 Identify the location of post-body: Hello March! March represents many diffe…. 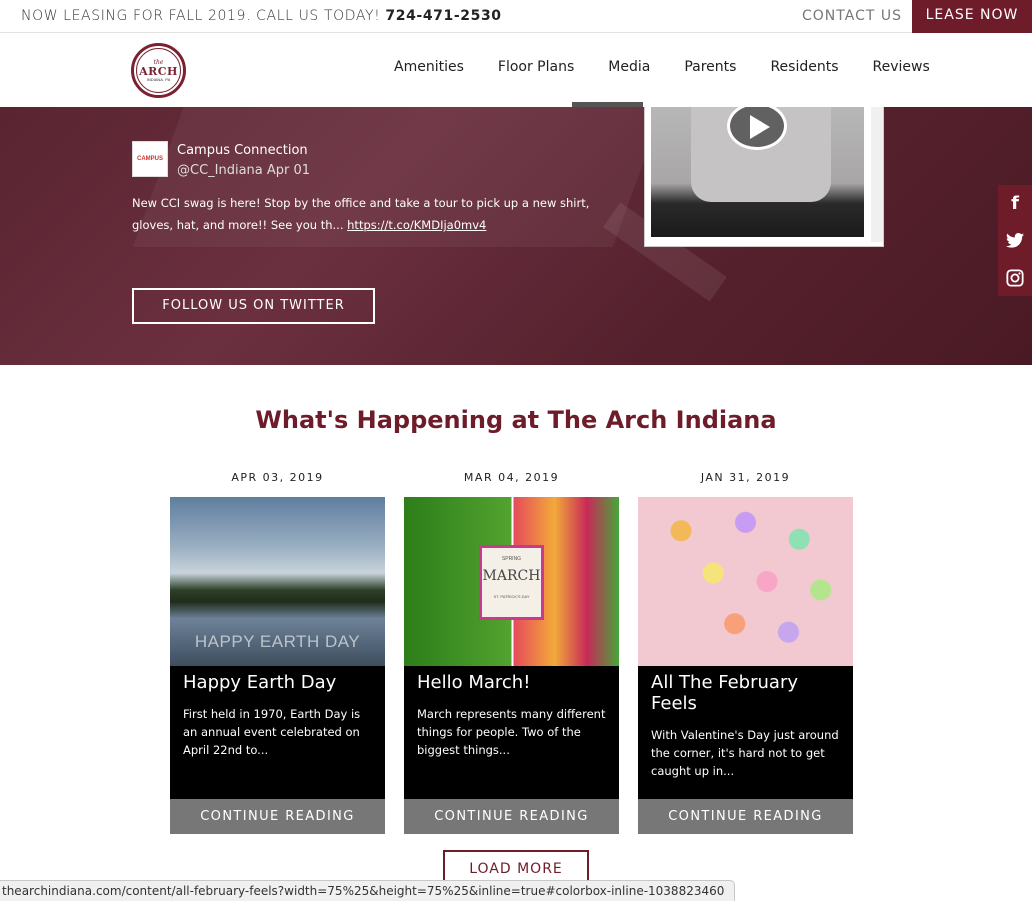
(511, 732).